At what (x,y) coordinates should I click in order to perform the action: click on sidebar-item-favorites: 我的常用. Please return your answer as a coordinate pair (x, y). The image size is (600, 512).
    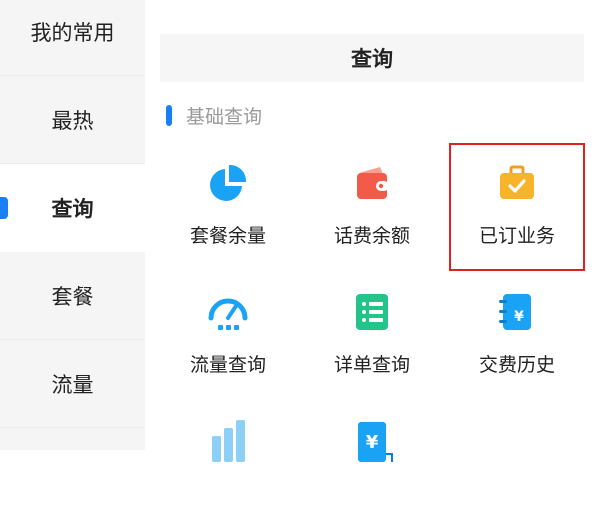
    Looking at the image, I should click on (72, 38).